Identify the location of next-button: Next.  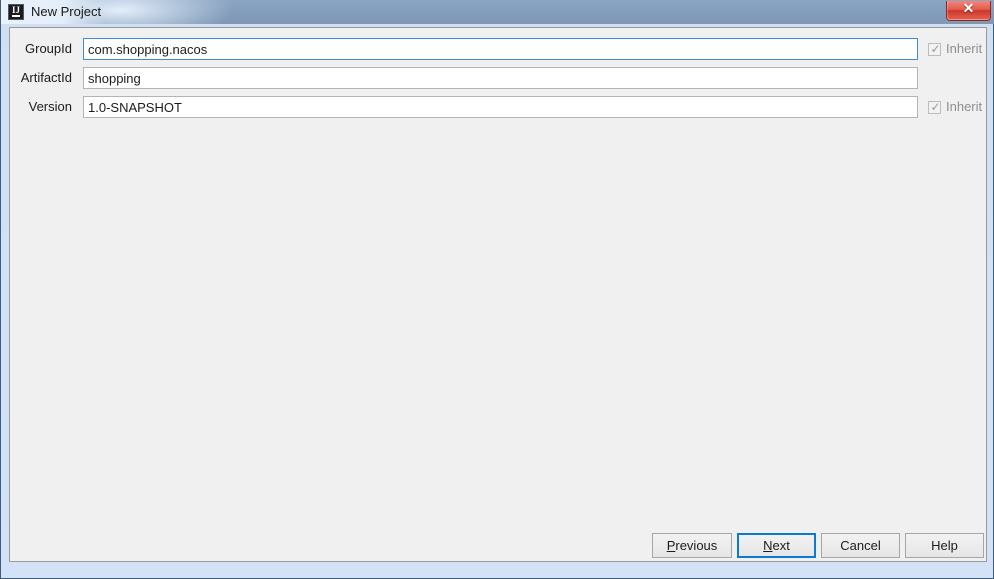
(776, 545).